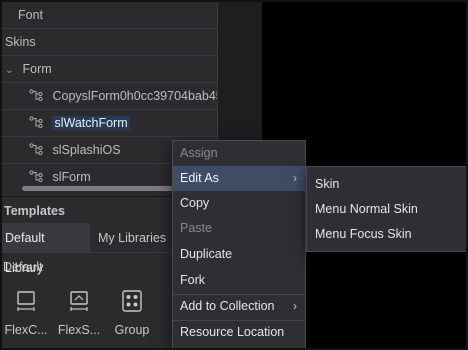 This screenshot has width=468, height=350. I want to click on menu-item-fork: Fork, so click(239, 280).